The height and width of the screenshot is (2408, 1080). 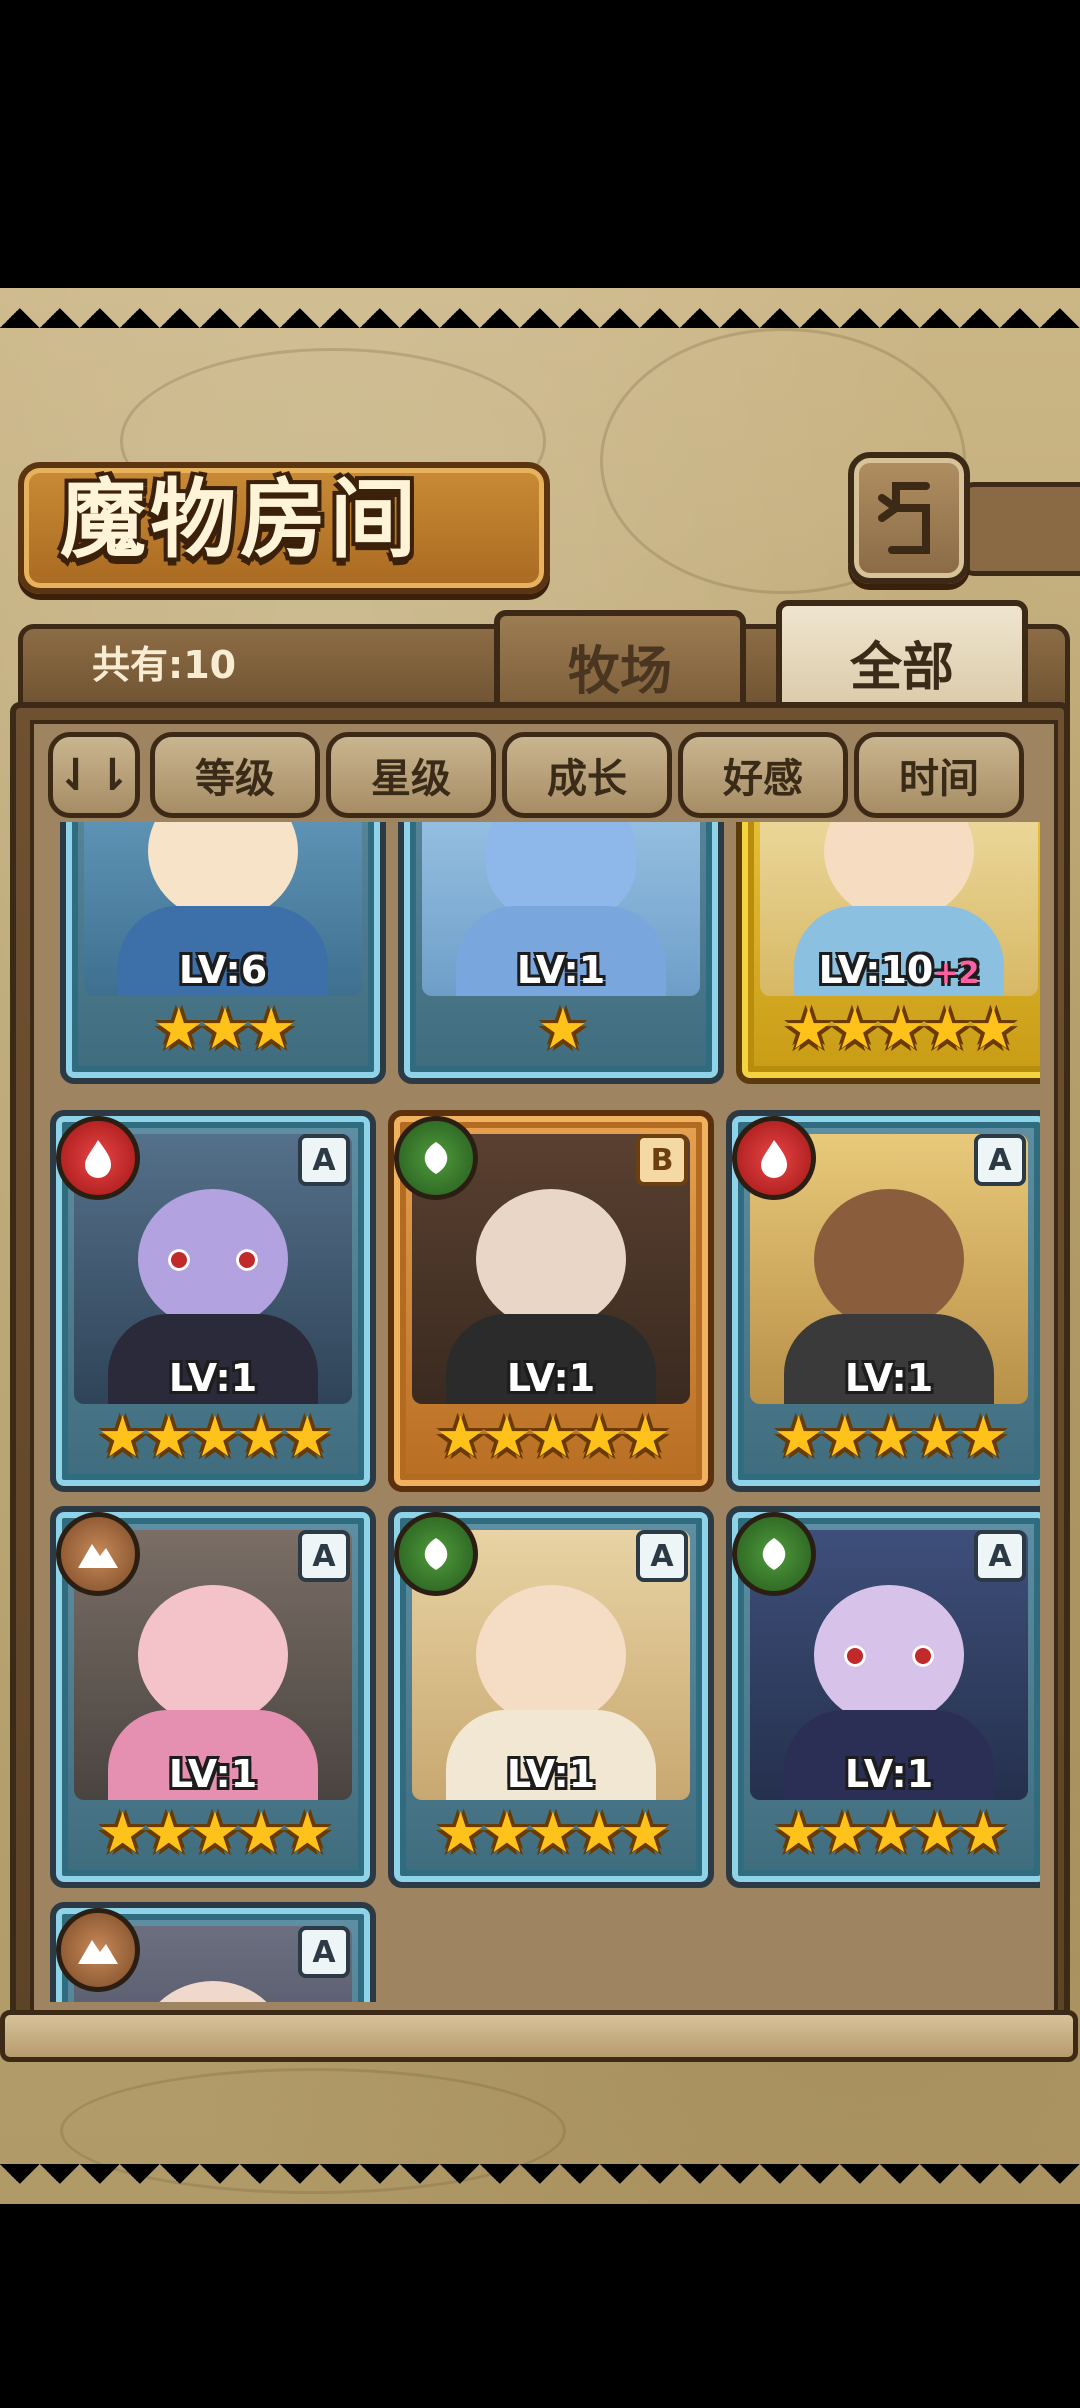 I want to click on sort-order-toggle: ⇃⇂, so click(x=94, y=775).